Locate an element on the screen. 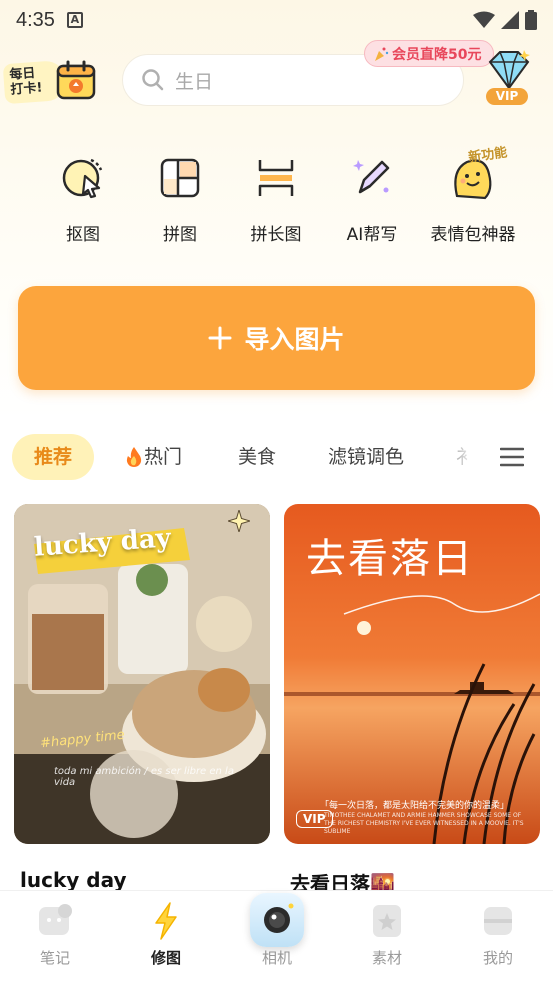 The width and height of the screenshot is (553, 984). tool-emoji-maker: 新功能 表情包神器 is located at coordinates (473, 195).